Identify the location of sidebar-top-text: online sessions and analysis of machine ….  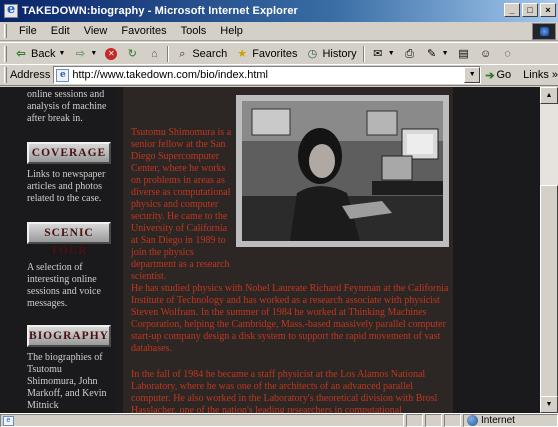
(67, 106).